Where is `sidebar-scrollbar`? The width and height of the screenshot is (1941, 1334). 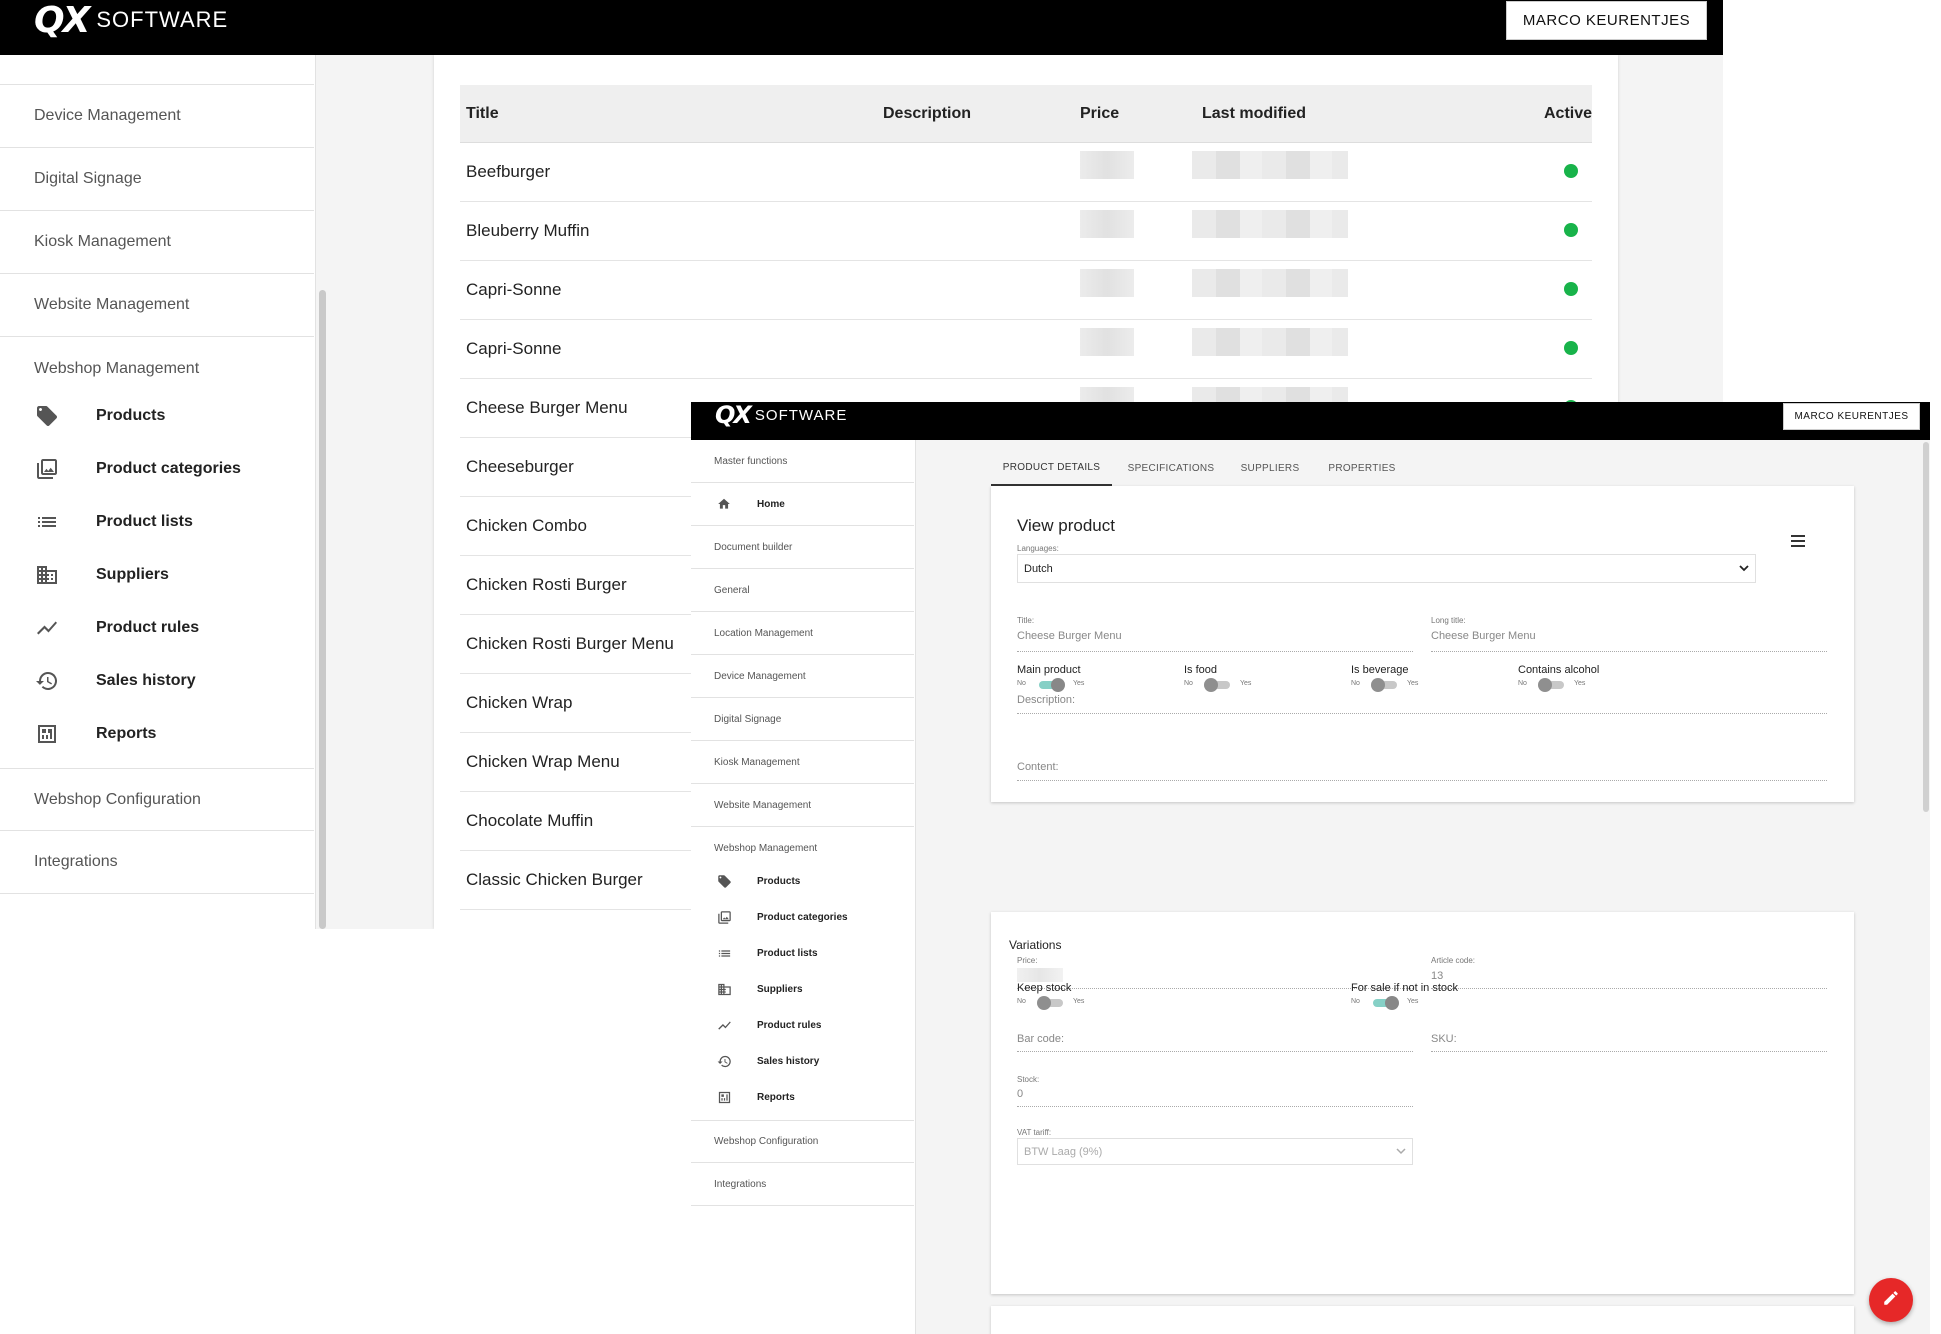
sidebar-scrollbar is located at coordinates (322, 609).